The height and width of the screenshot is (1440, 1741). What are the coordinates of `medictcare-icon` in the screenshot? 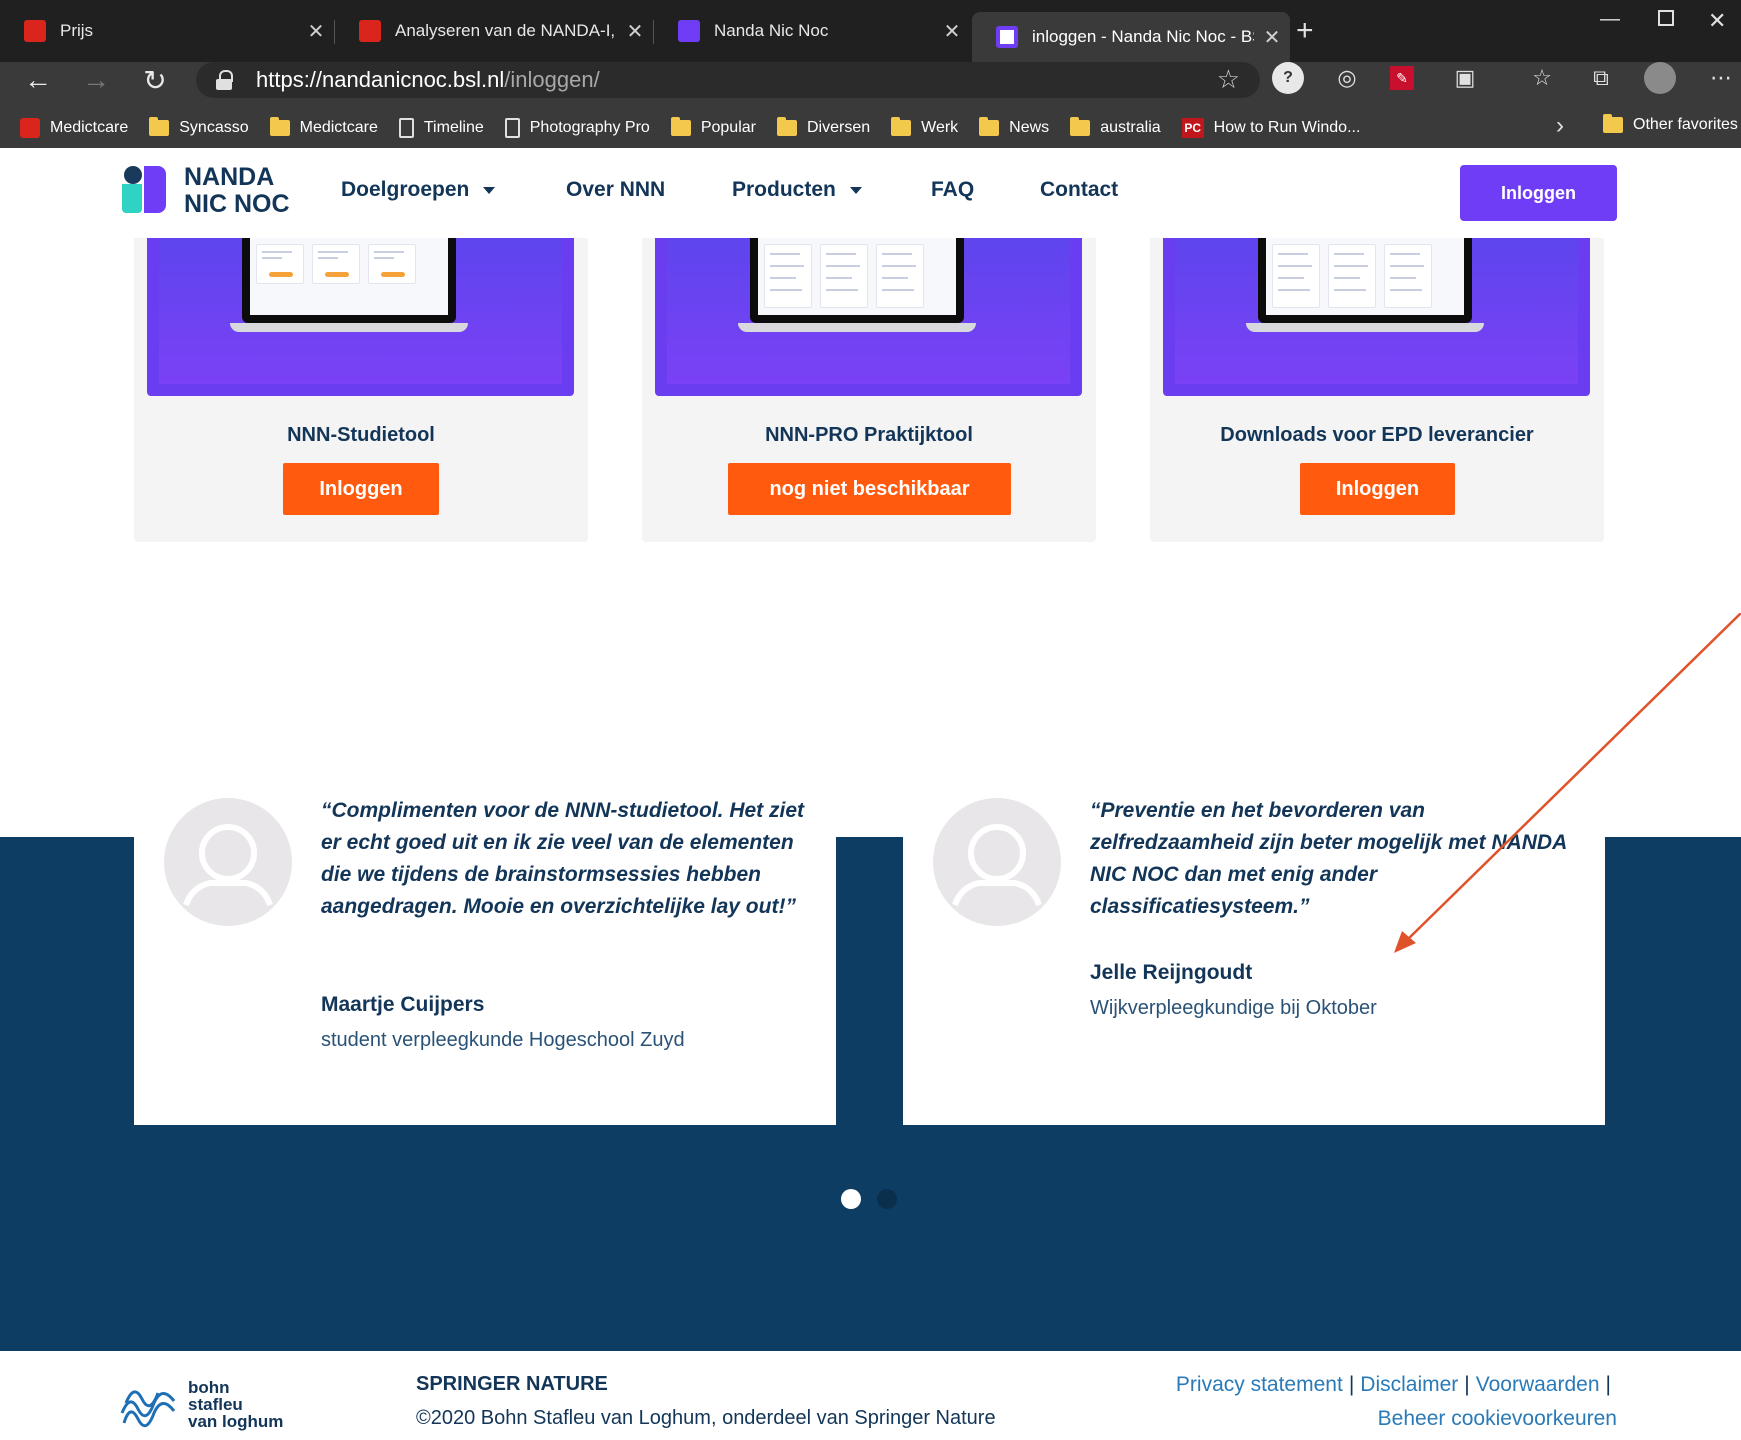 It's located at (30, 128).